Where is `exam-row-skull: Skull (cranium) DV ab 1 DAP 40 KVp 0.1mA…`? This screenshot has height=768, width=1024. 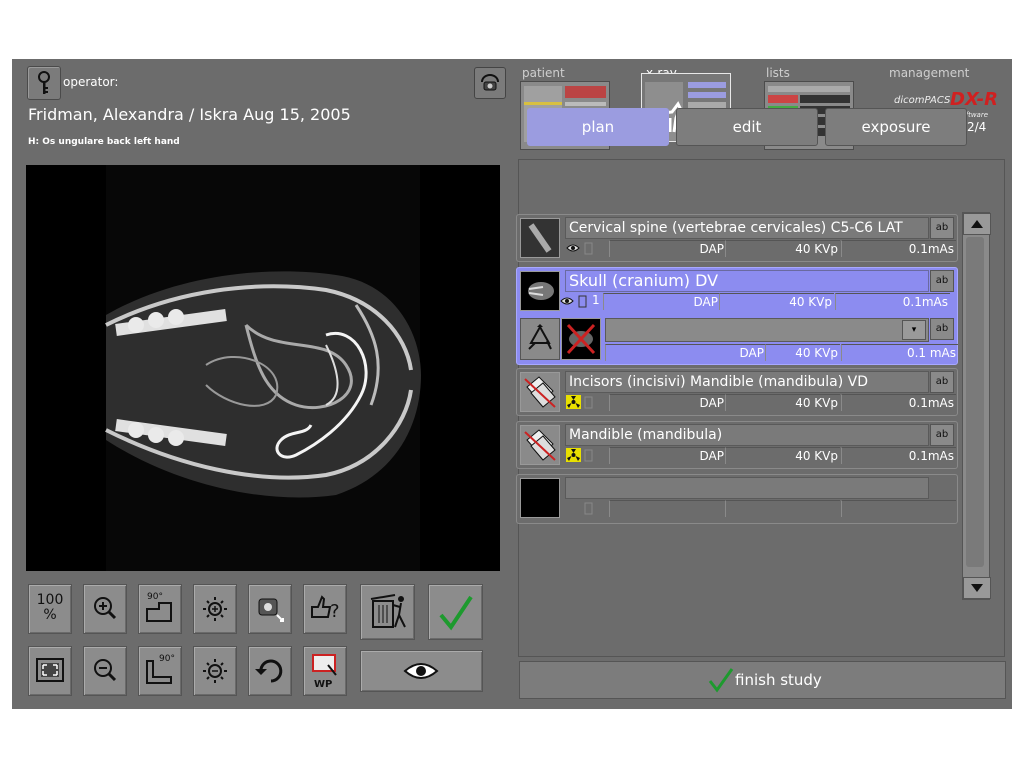
exam-row-skull: Skull (cranium) DV ab 1 DAP 40 KVp 0.1mA… is located at coordinates (737, 316).